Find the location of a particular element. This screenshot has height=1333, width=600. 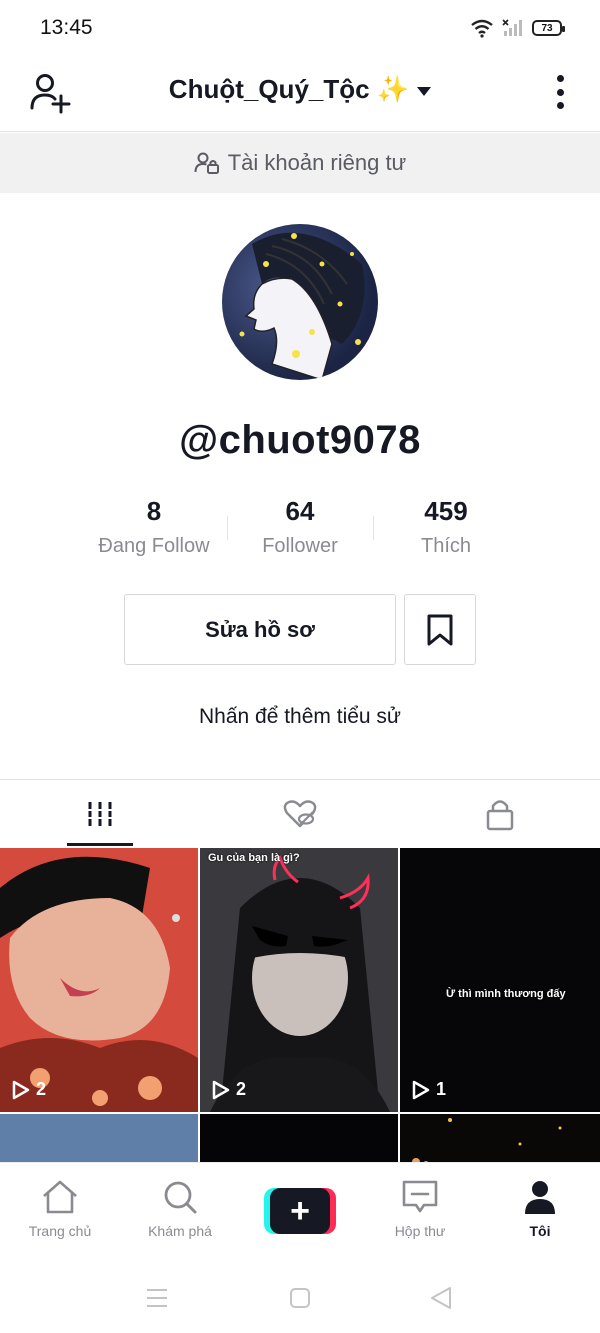

content-tabs is located at coordinates (300, 813).